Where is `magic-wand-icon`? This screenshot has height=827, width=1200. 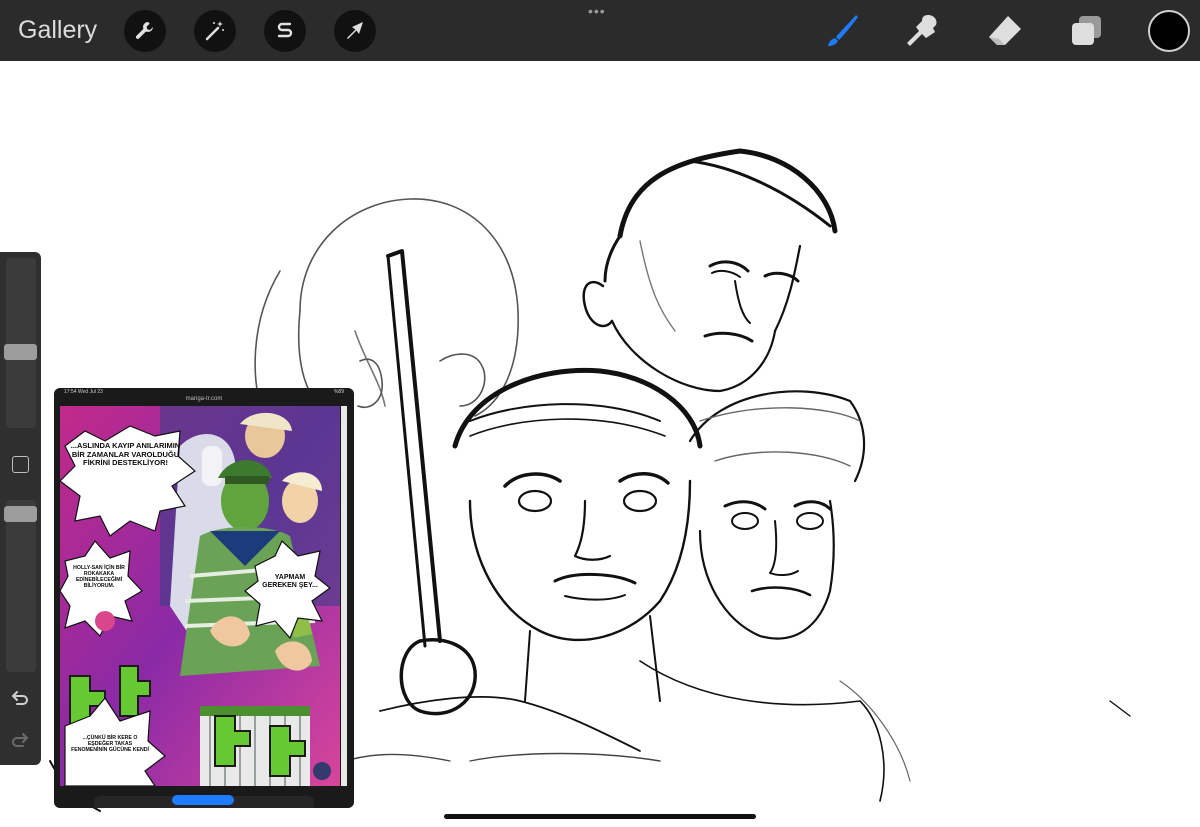 magic-wand-icon is located at coordinates (214, 31).